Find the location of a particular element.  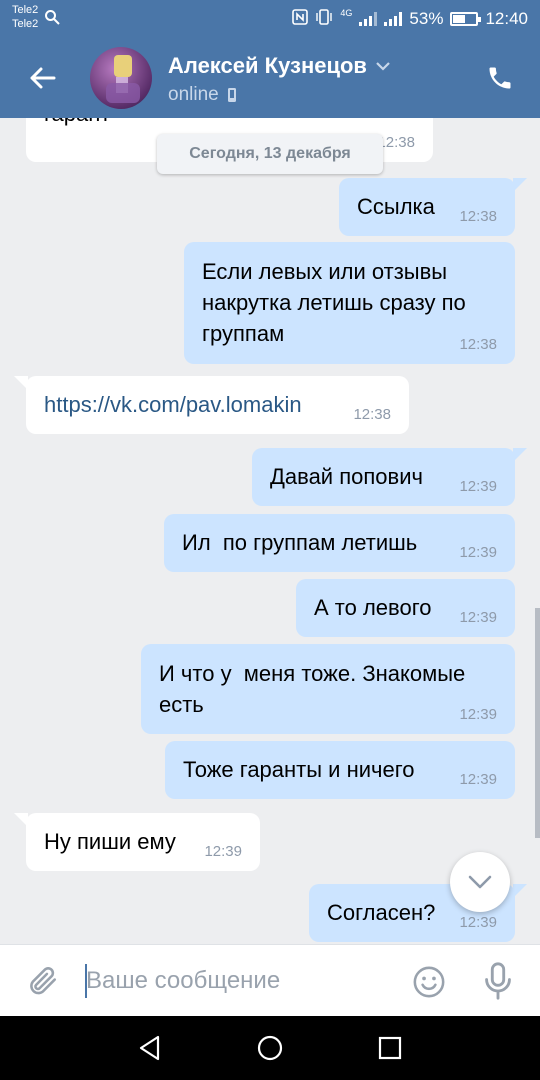

avatar is located at coordinates (121, 78).